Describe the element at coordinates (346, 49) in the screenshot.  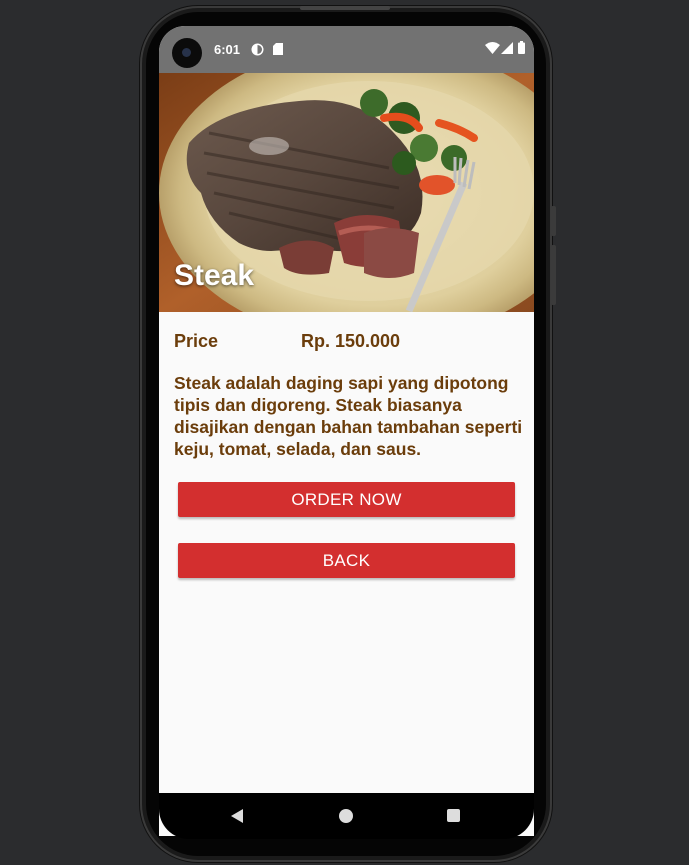
I see `status-bar: 6:01` at that location.